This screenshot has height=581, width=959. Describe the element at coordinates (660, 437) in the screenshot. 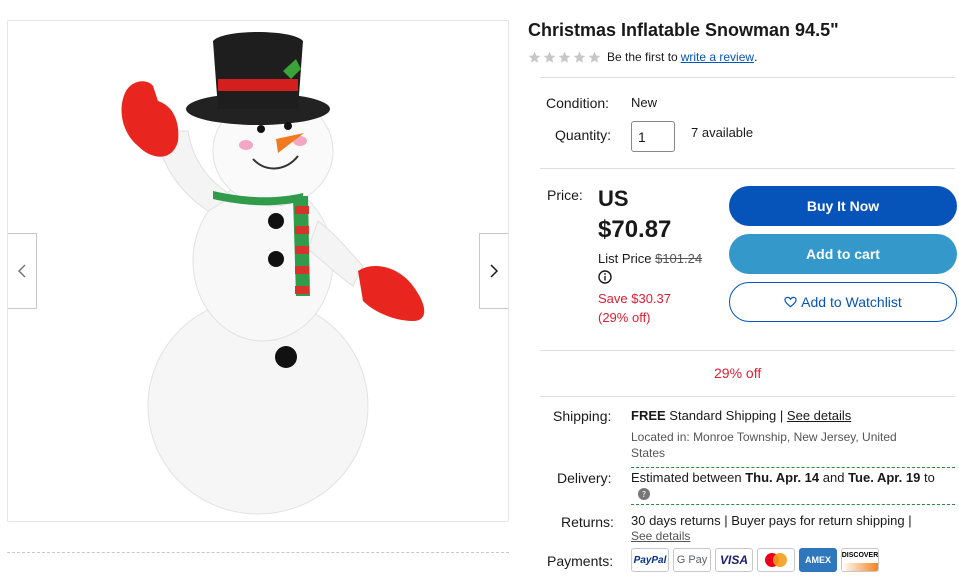

I see `located-in-label: Located in:` at that location.